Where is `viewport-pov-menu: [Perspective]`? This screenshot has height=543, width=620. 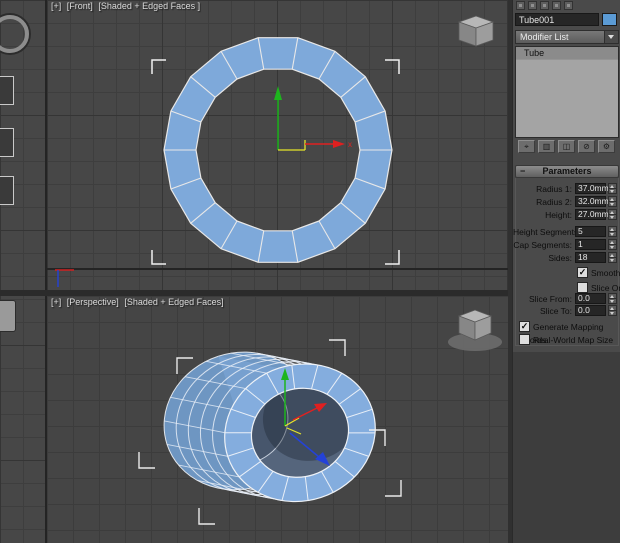 viewport-pov-menu: [Perspective] is located at coordinates (93, 302).